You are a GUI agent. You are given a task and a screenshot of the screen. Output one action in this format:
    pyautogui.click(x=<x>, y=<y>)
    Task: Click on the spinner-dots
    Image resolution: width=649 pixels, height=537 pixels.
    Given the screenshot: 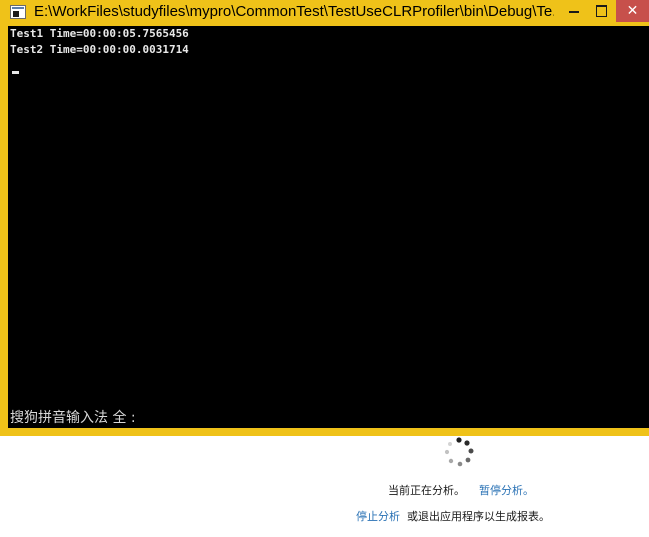 What is the action you would take?
    pyautogui.click(x=459, y=452)
    